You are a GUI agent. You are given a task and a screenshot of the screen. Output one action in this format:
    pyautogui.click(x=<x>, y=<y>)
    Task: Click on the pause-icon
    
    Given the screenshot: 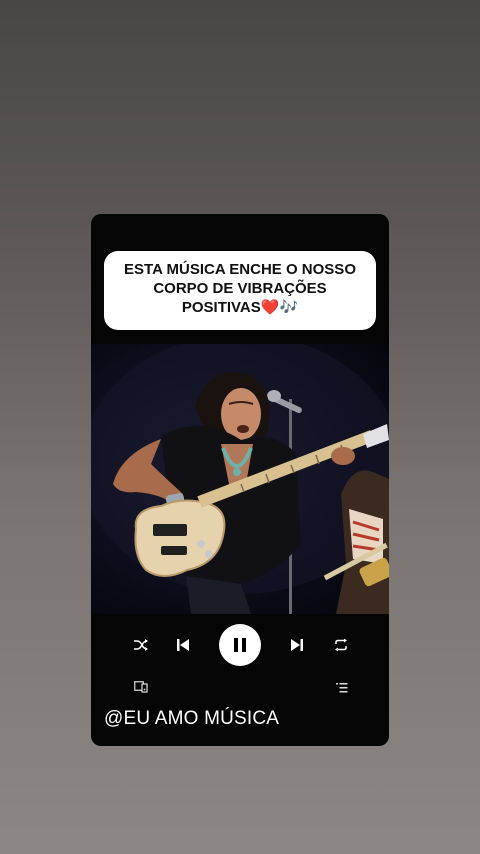 What is the action you would take?
    pyautogui.click(x=240, y=645)
    